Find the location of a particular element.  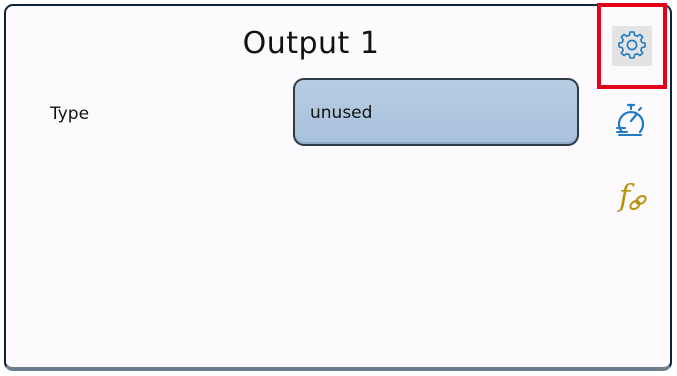

stopwatch-icon is located at coordinates (631, 122).